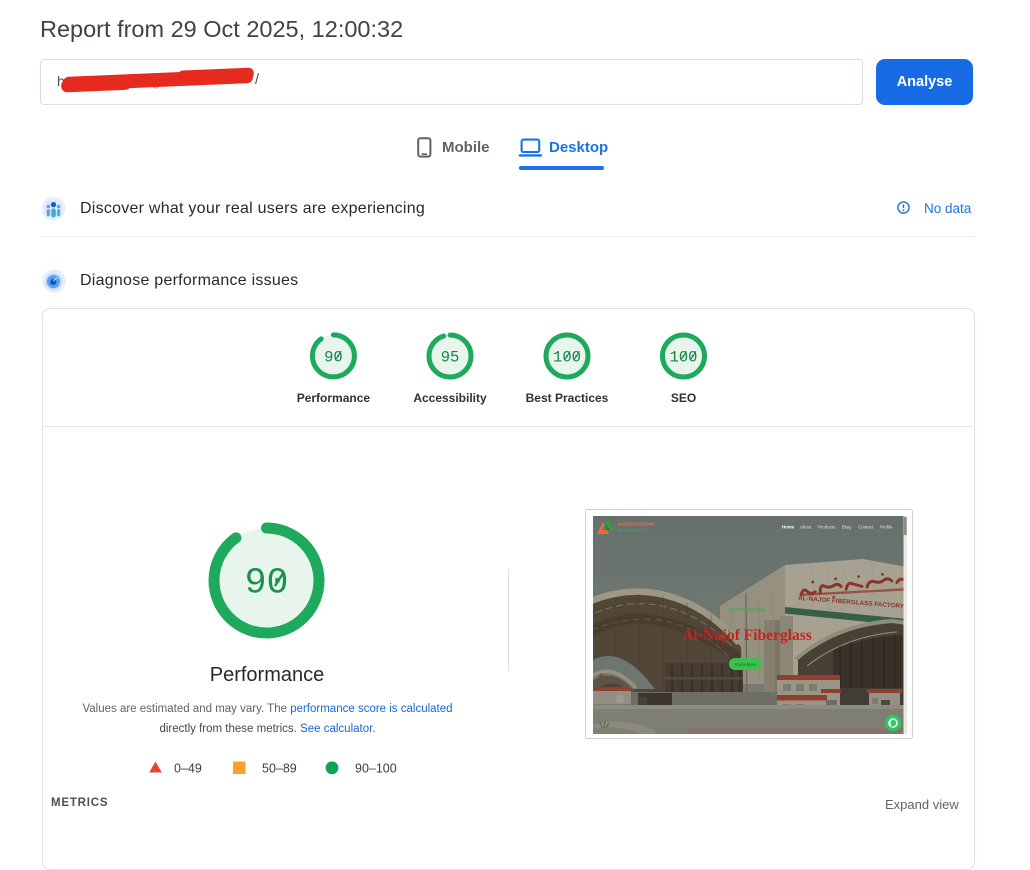  I want to click on svg-text: Performance, so click(334, 398).